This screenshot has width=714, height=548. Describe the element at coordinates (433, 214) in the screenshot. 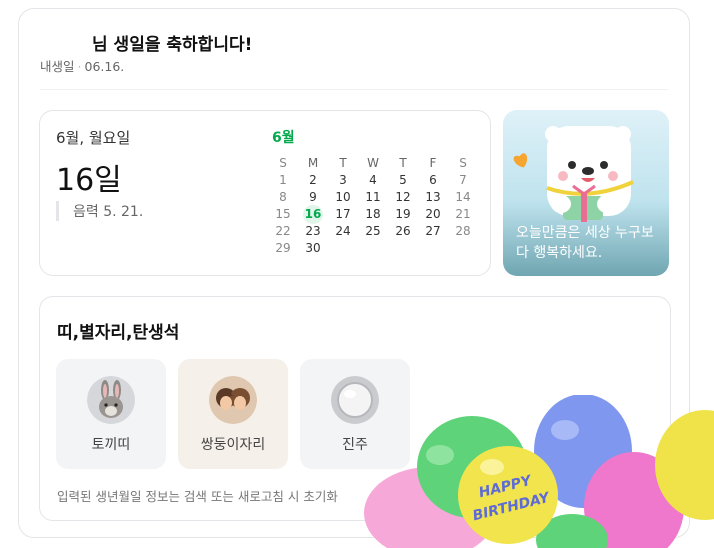

I see `calendar-day: 20` at that location.